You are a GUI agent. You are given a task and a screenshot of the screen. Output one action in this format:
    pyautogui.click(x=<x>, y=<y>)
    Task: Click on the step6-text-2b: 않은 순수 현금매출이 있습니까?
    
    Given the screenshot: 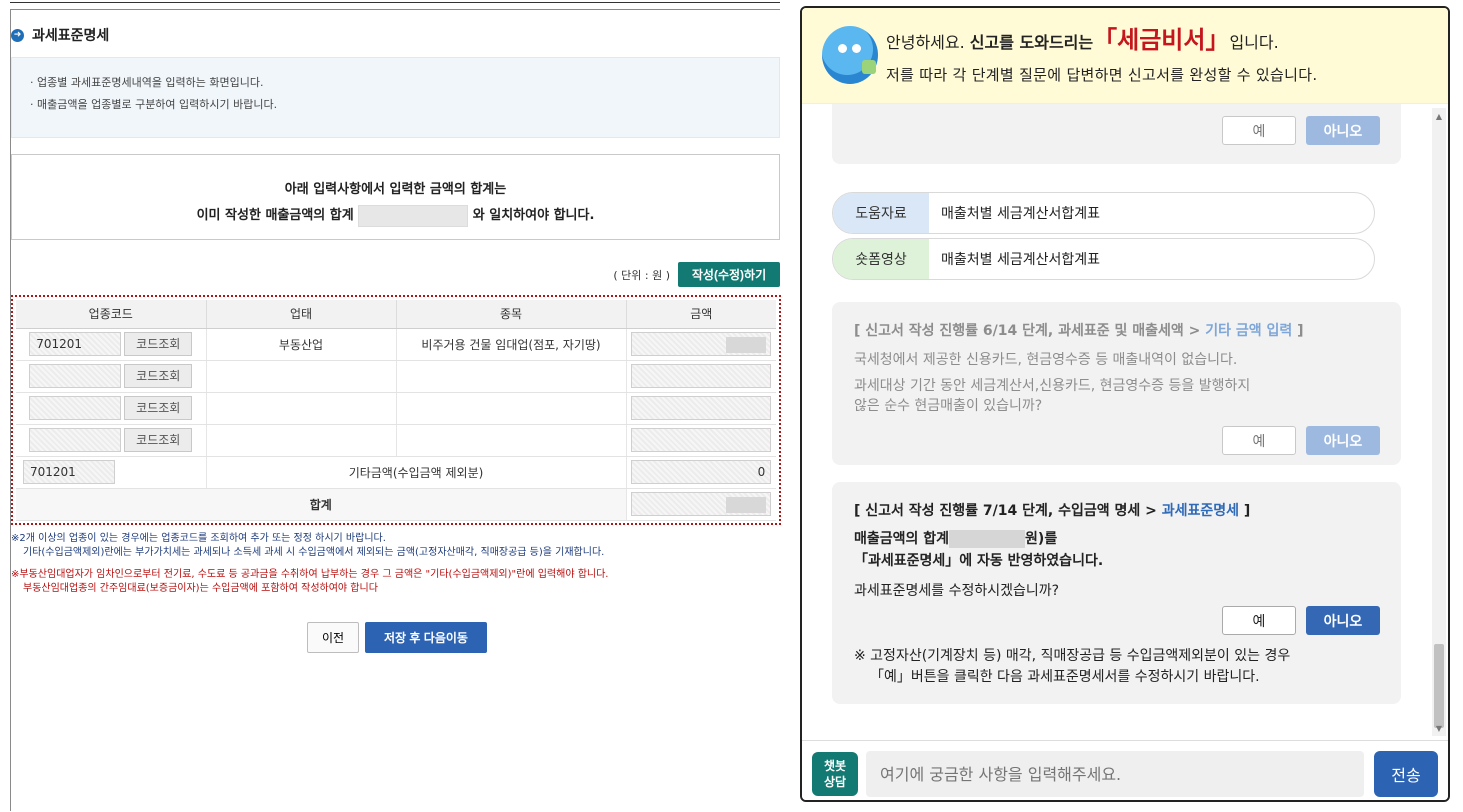 What is the action you would take?
    pyautogui.click(x=948, y=406)
    